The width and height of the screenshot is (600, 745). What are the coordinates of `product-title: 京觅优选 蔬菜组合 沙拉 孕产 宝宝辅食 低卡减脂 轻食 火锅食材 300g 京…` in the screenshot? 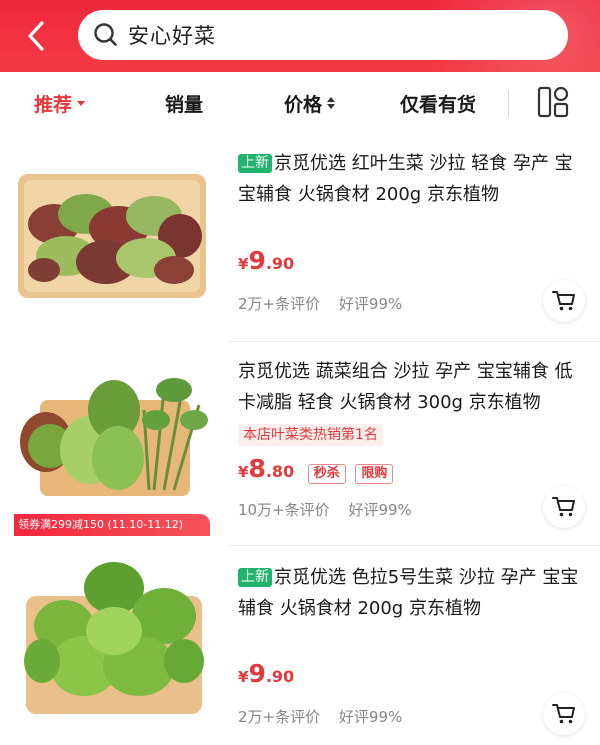 It's located at (411, 387).